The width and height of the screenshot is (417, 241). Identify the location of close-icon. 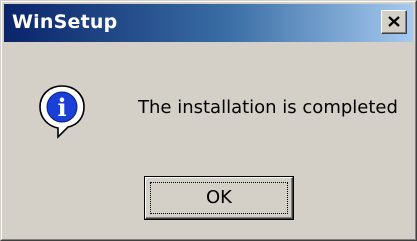
(394, 21).